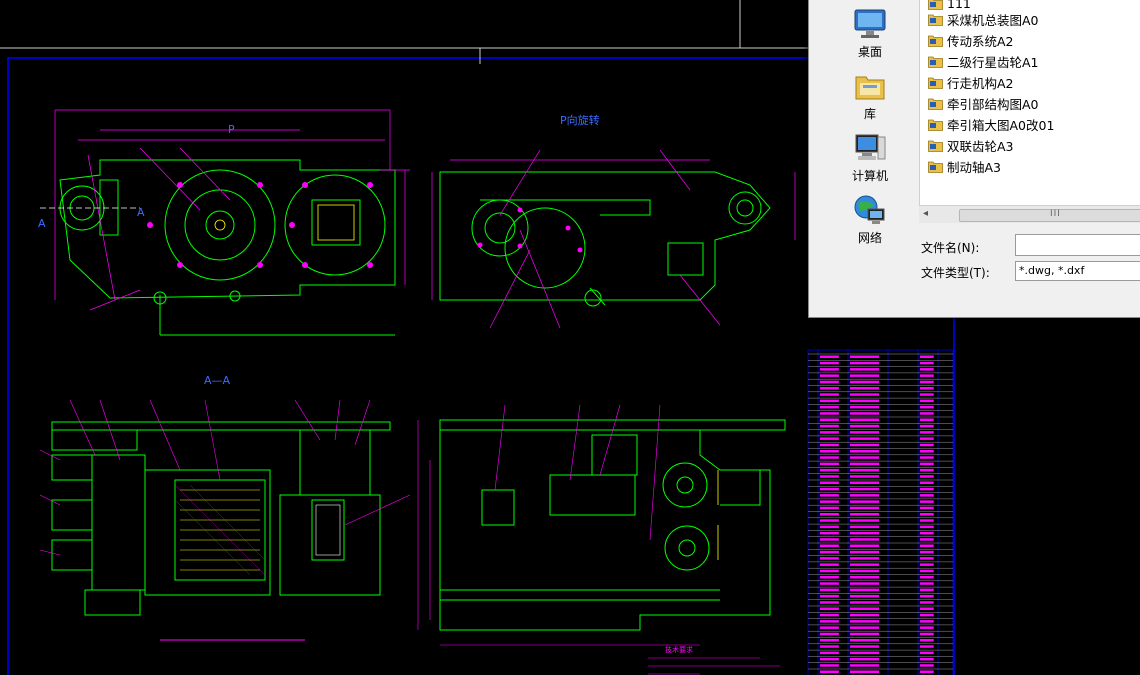 The image size is (1140, 675). I want to click on place-network: 网络, so click(870, 219).